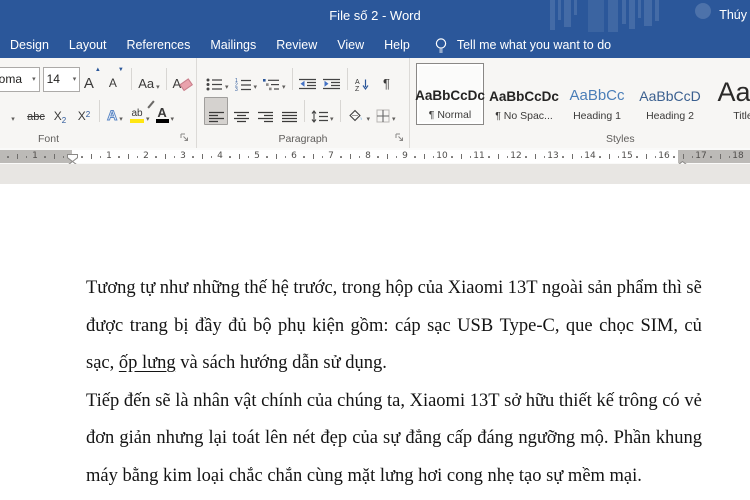 Image resolution: width=750 pixels, height=500 pixels. I want to click on svg-text: 3, so click(236, 89).